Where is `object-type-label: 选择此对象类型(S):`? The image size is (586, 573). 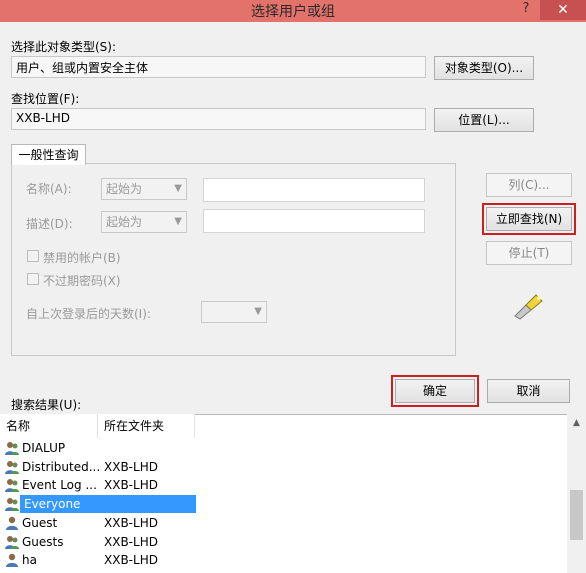 object-type-label: 选择此对象类型(S): is located at coordinates (64, 47).